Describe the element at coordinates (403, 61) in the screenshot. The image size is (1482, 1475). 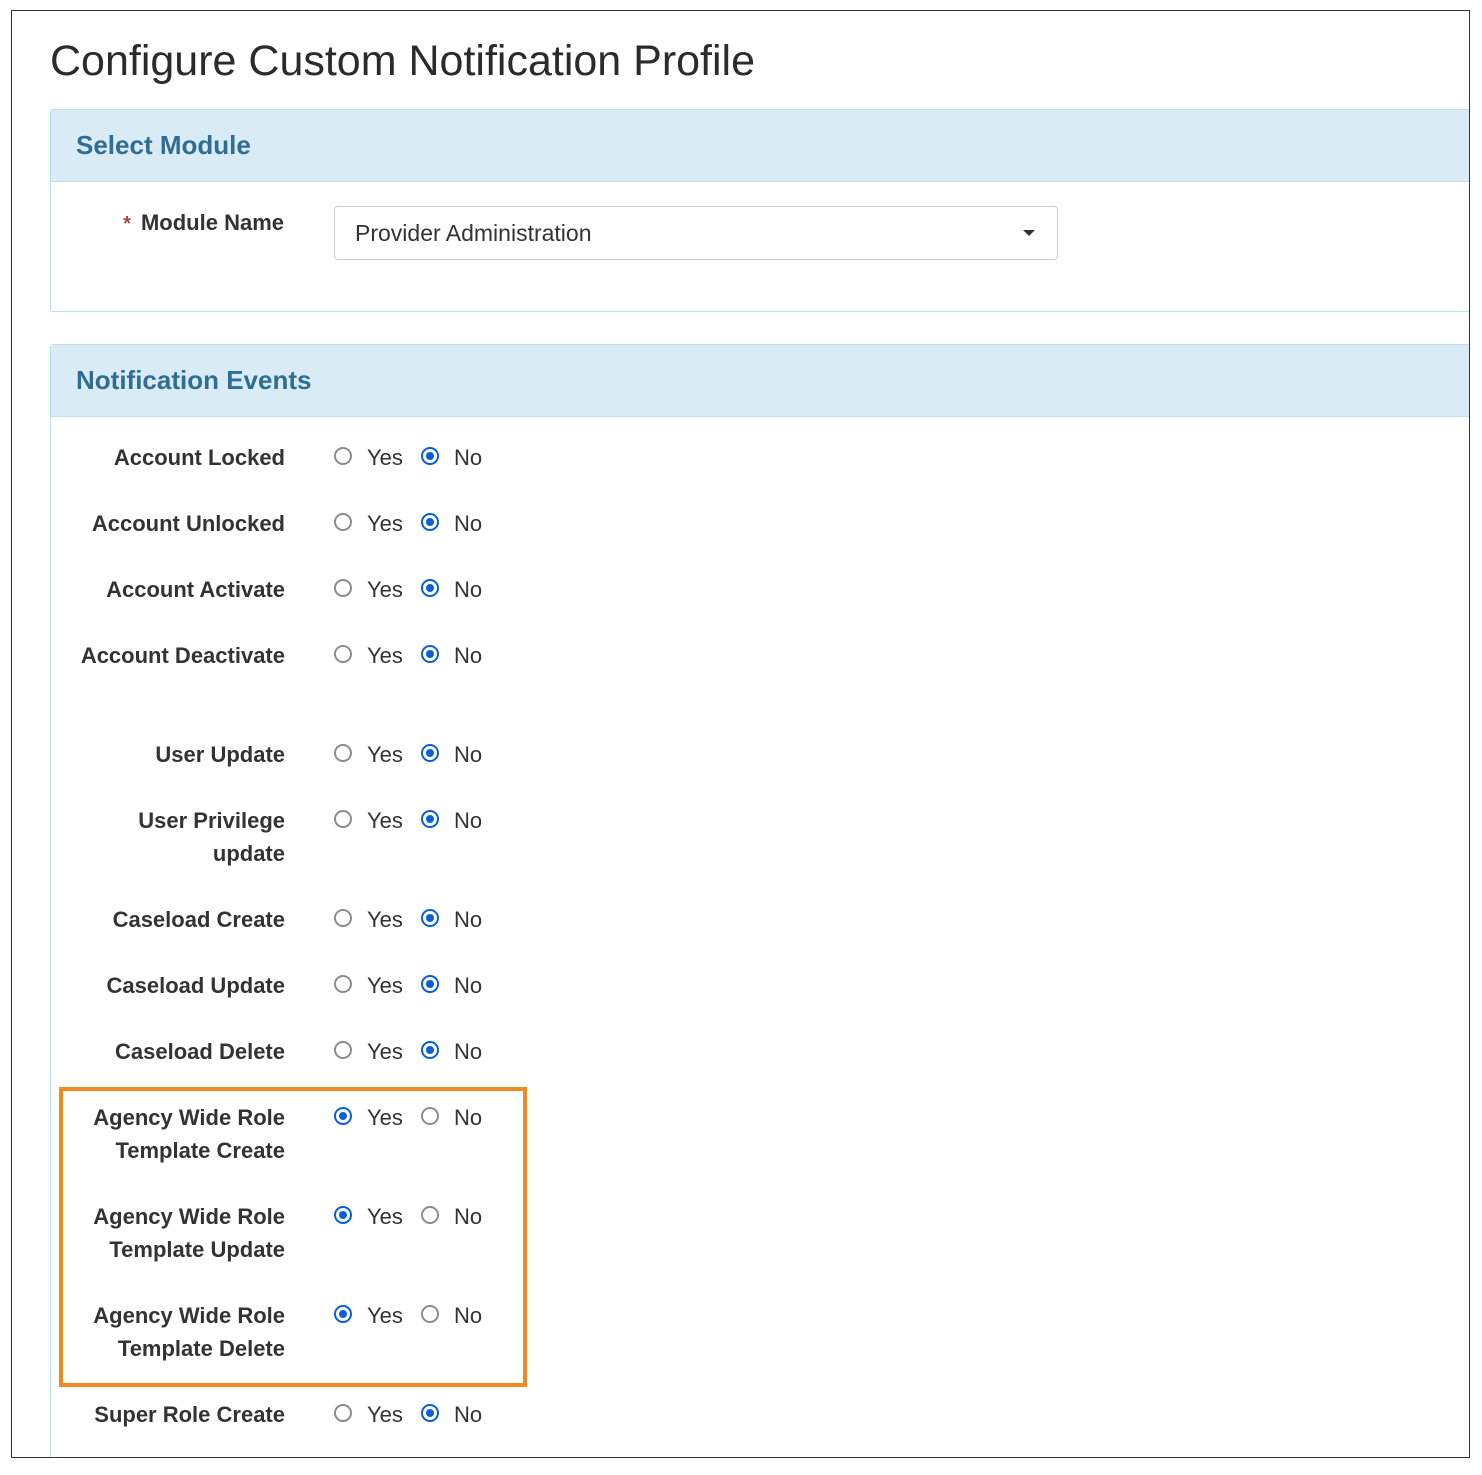
I see `page-title: Configure Custom Notification Profile` at that location.